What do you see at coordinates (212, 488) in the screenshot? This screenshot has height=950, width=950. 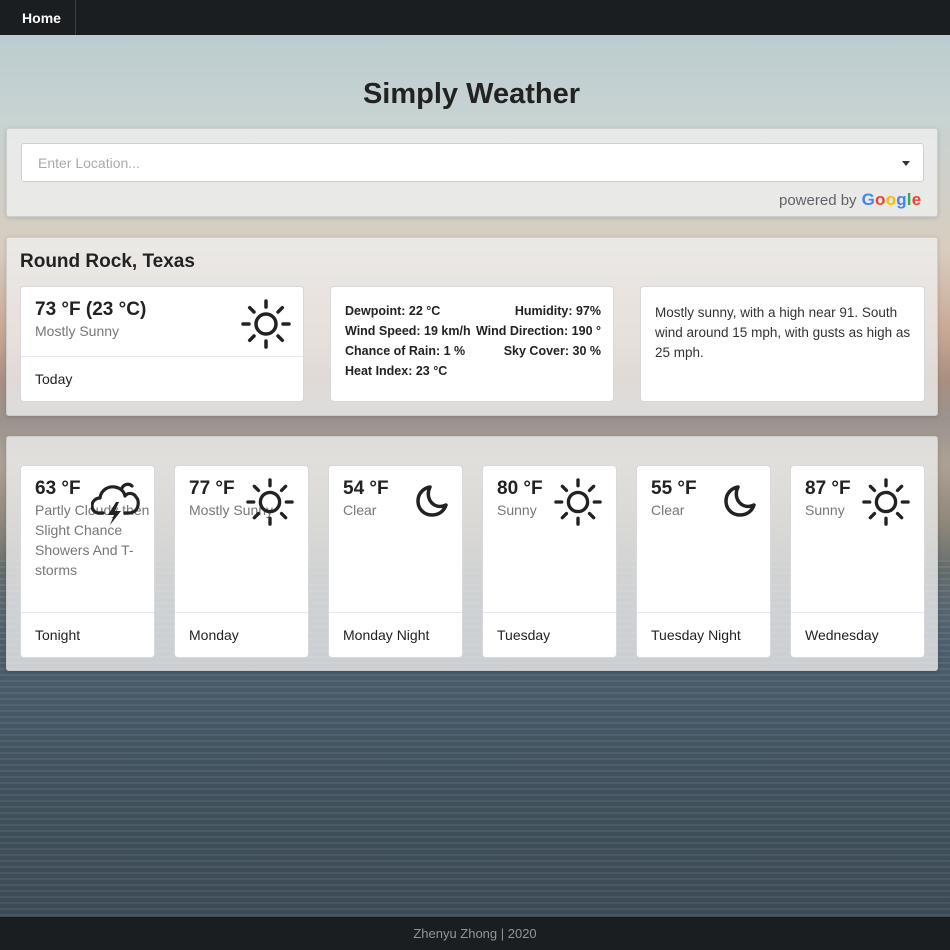 I see `day-temperature: 77 °F` at bounding box center [212, 488].